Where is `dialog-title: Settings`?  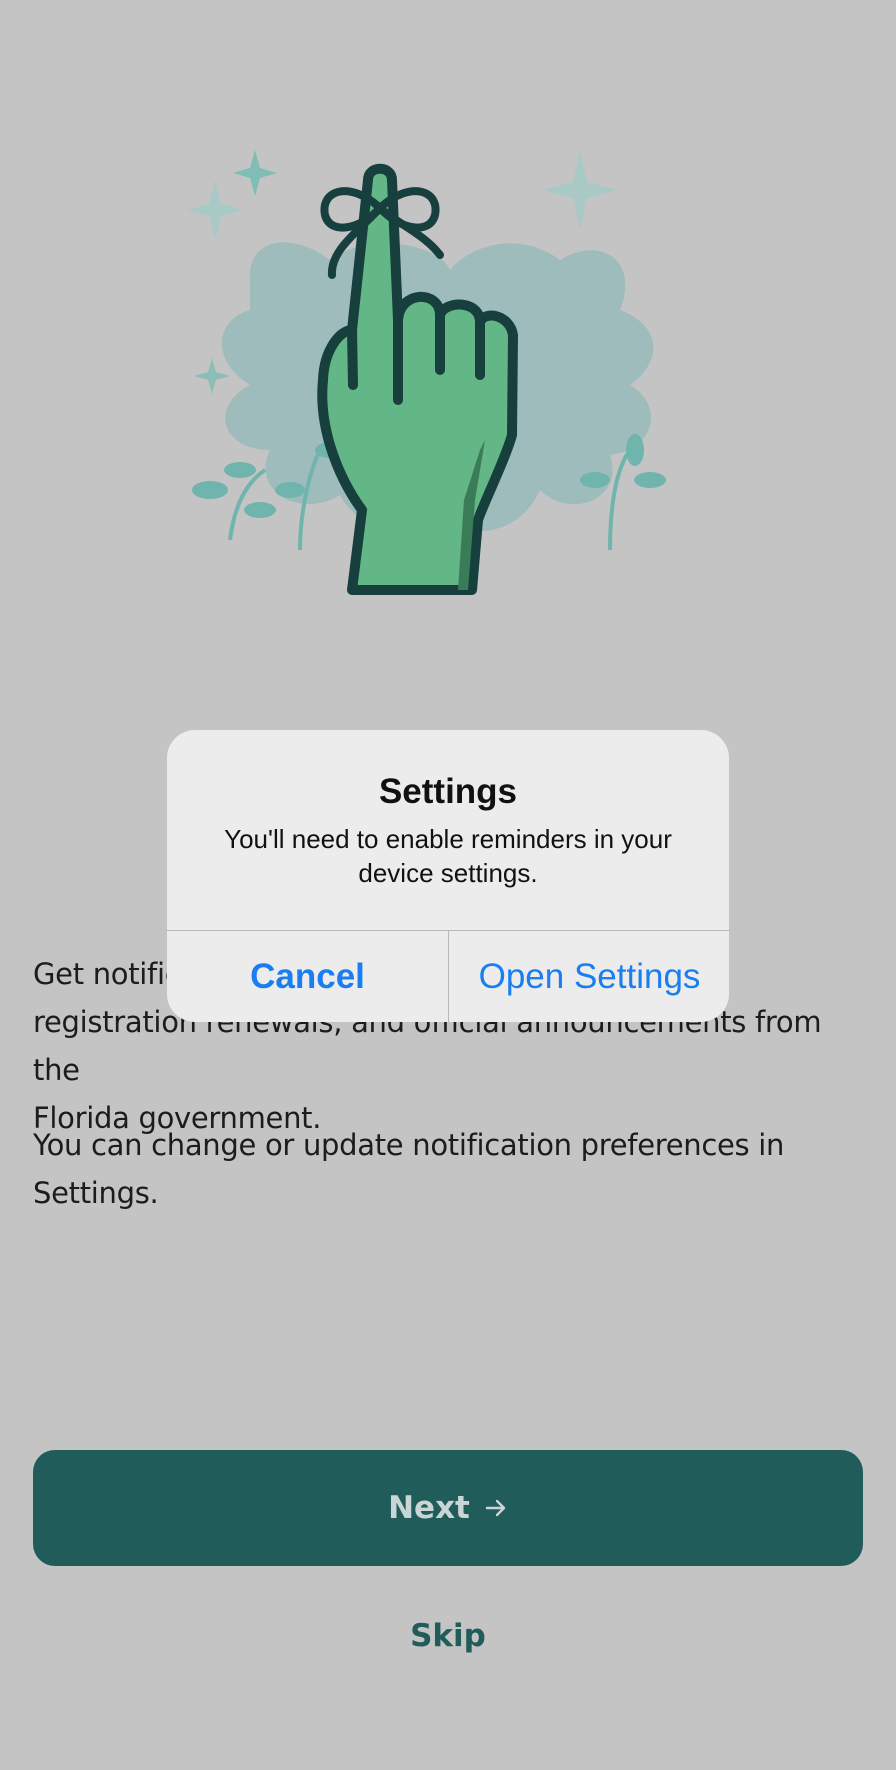
dialog-title: Settings is located at coordinates (448, 791).